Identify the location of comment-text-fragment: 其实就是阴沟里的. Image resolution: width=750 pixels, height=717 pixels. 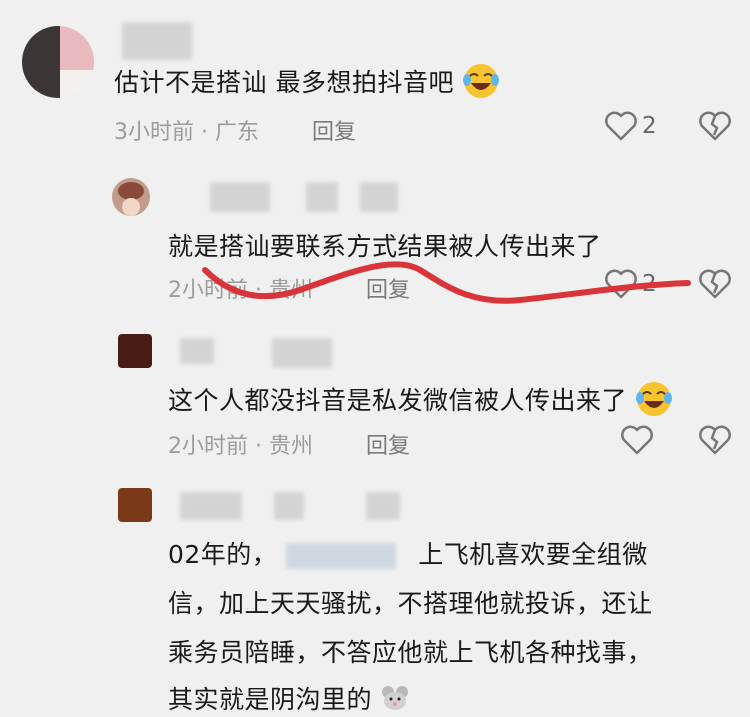
(270, 699).